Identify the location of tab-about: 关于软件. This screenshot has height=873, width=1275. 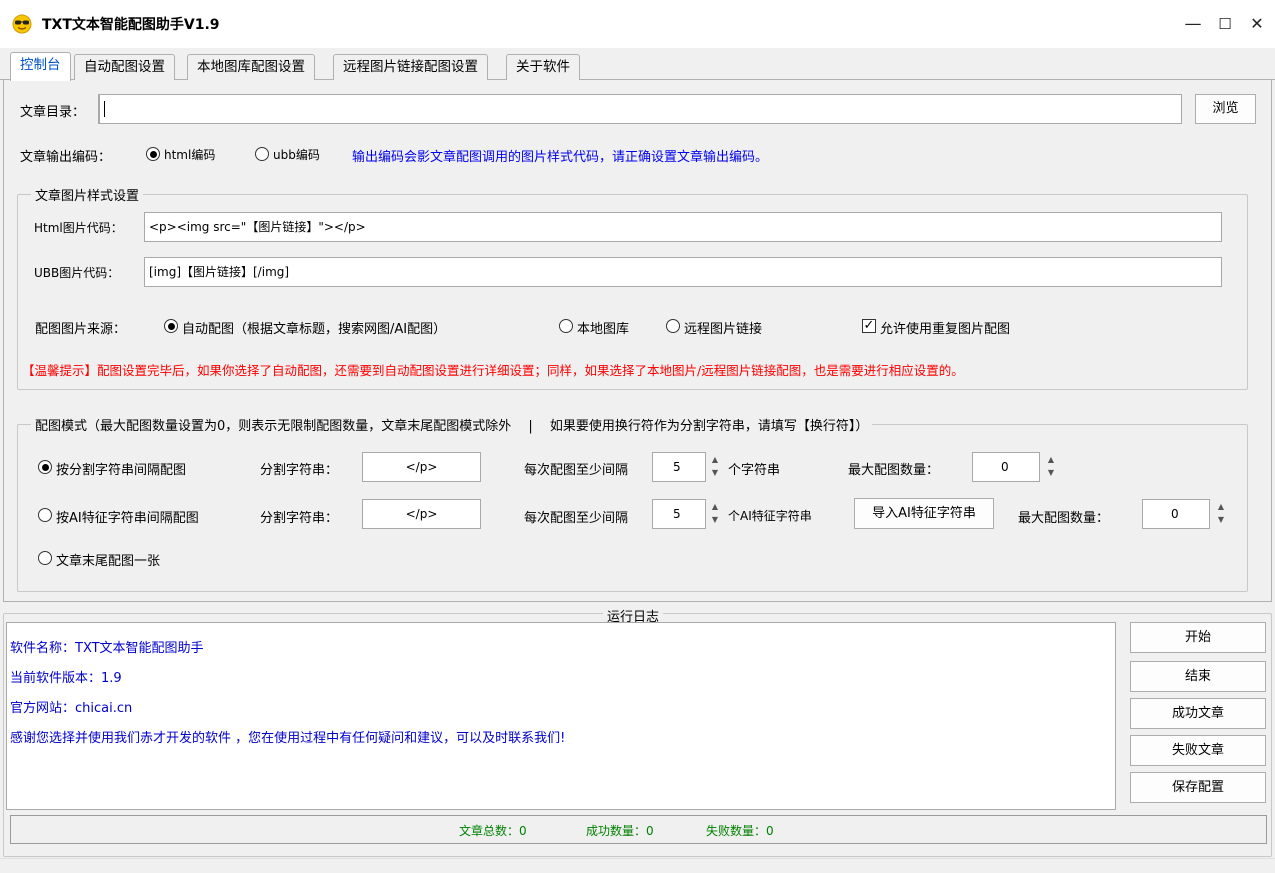
(543, 67).